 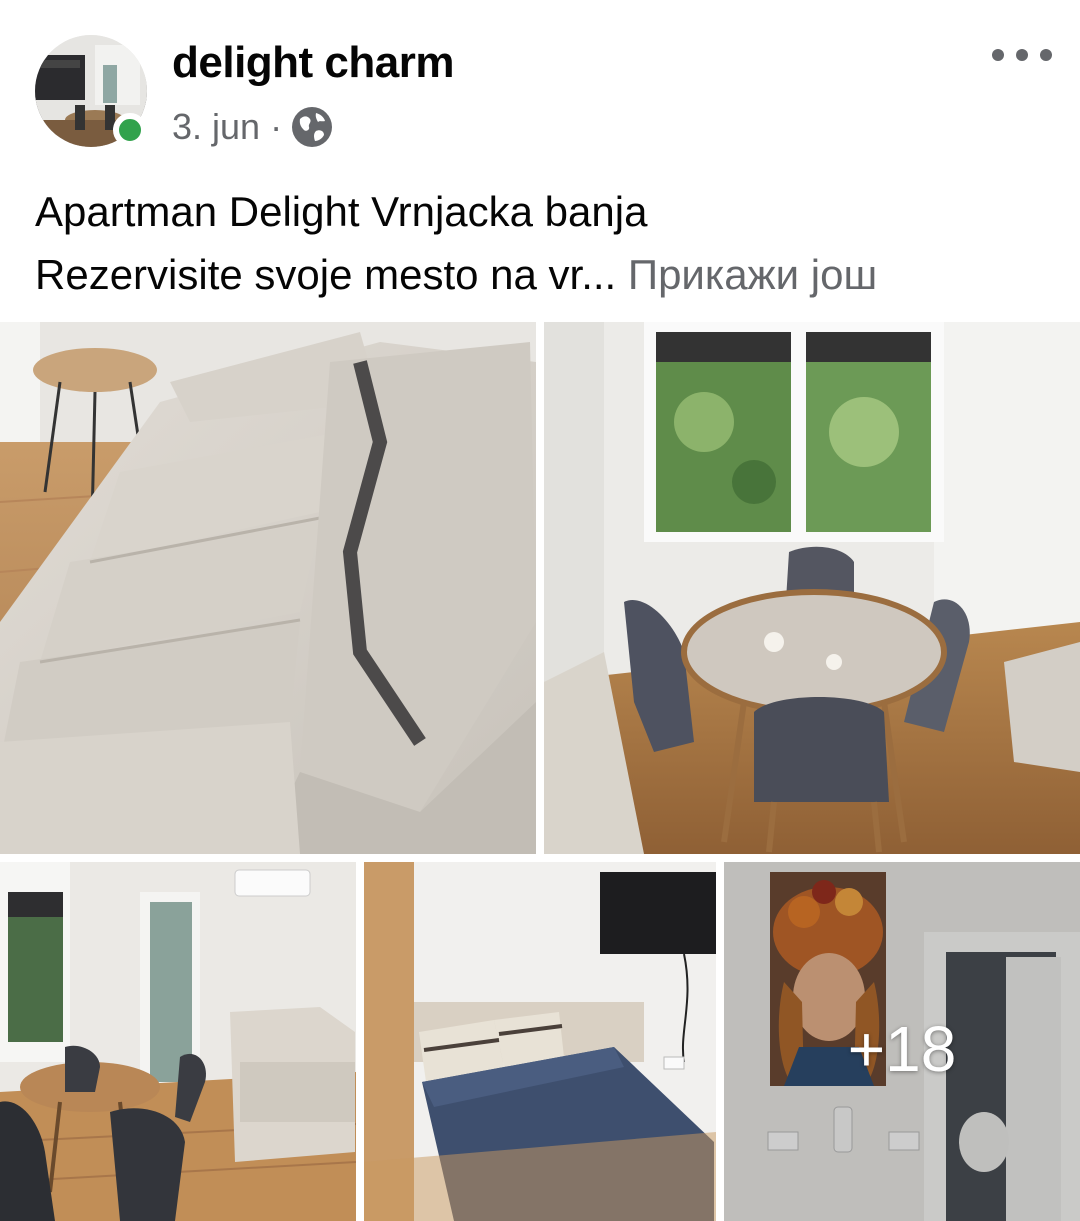 What do you see at coordinates (313, 63) in the screenshot?
I see `author-name: delight charm` at bounding box center [313, 63].